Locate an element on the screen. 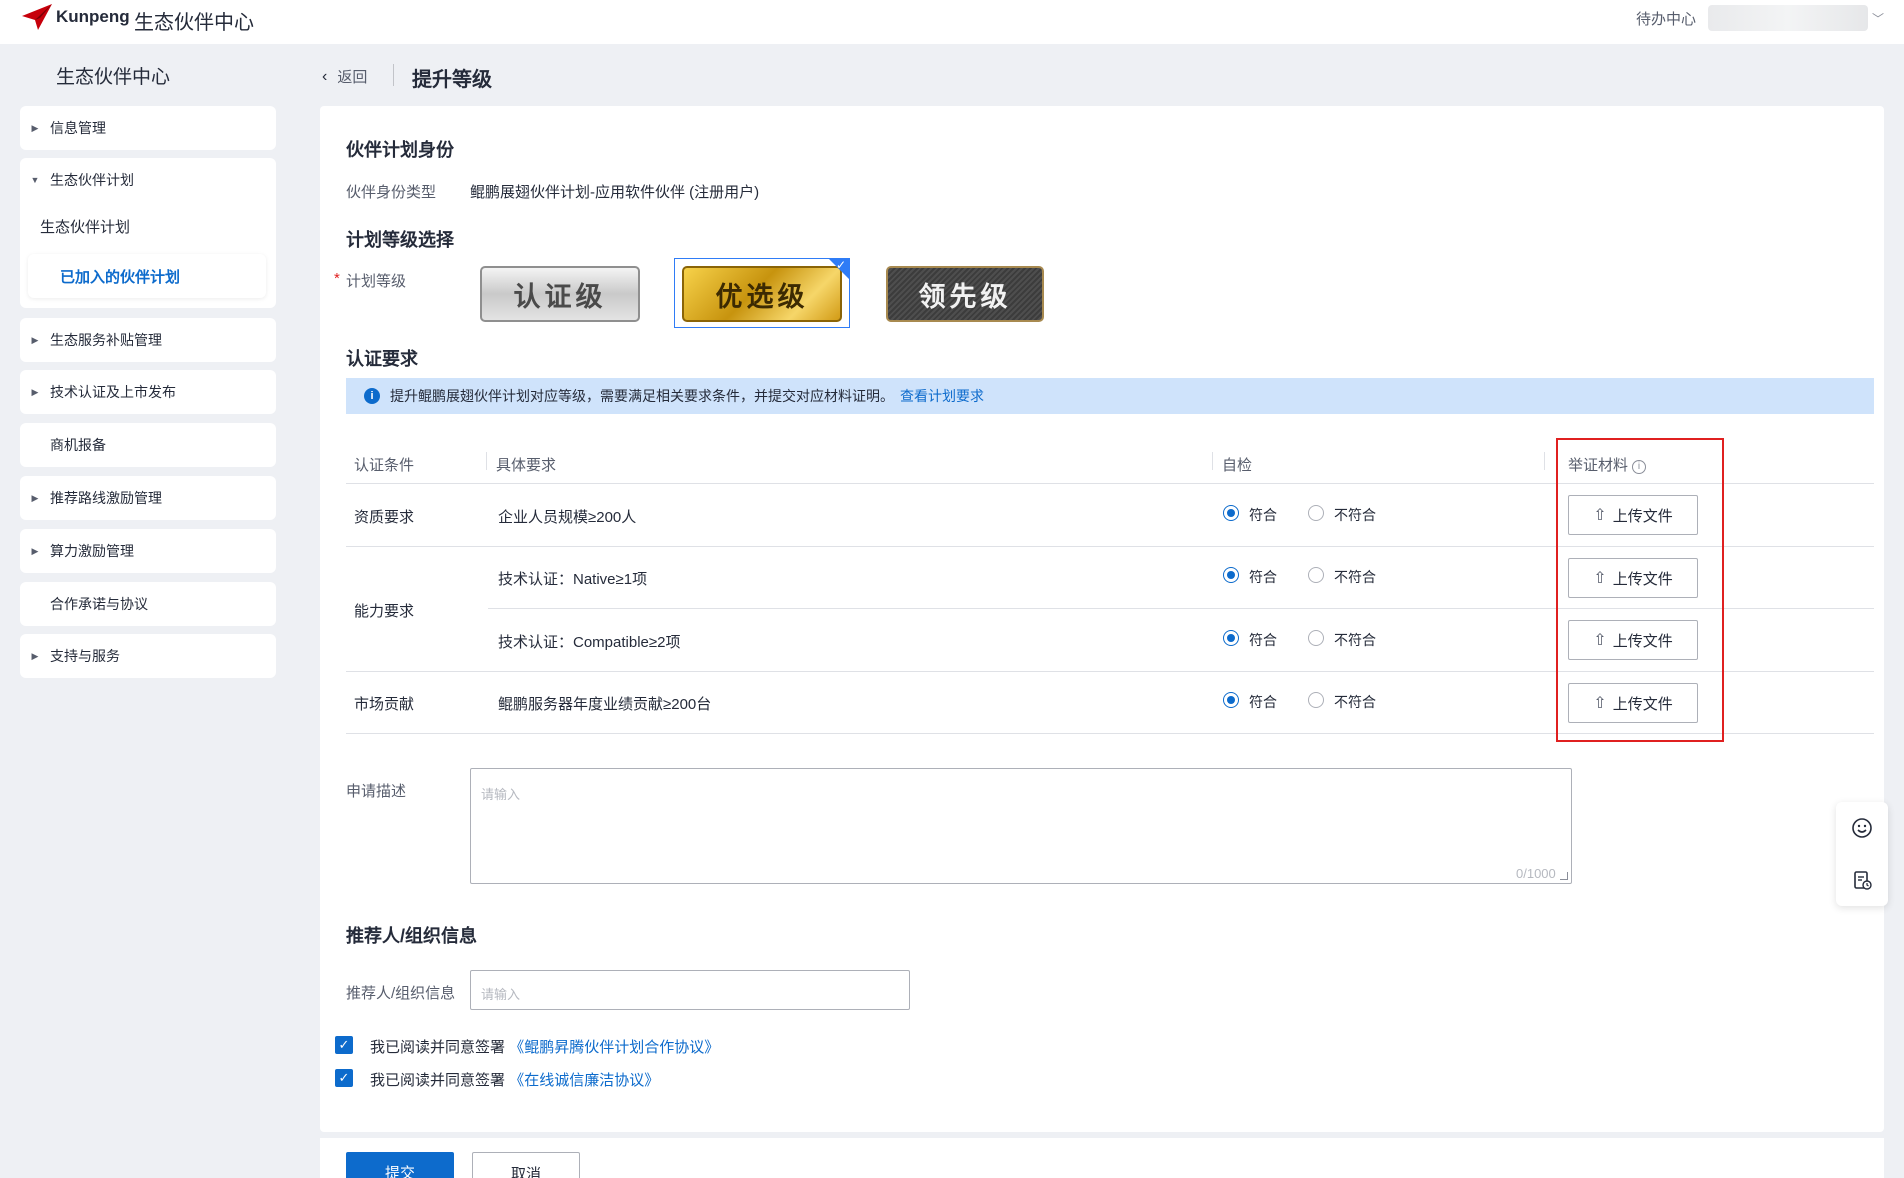  kunpeng-logo: Kunpeng is located at coordinates (75, 17).